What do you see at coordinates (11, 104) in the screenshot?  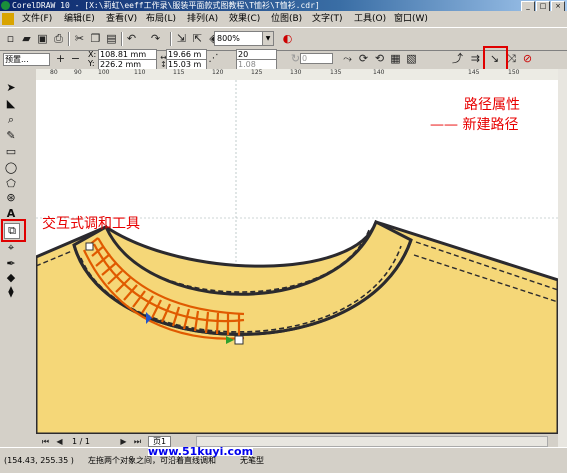 I see `shape-tool-icon: ◣` at bounding box center [11, 104].